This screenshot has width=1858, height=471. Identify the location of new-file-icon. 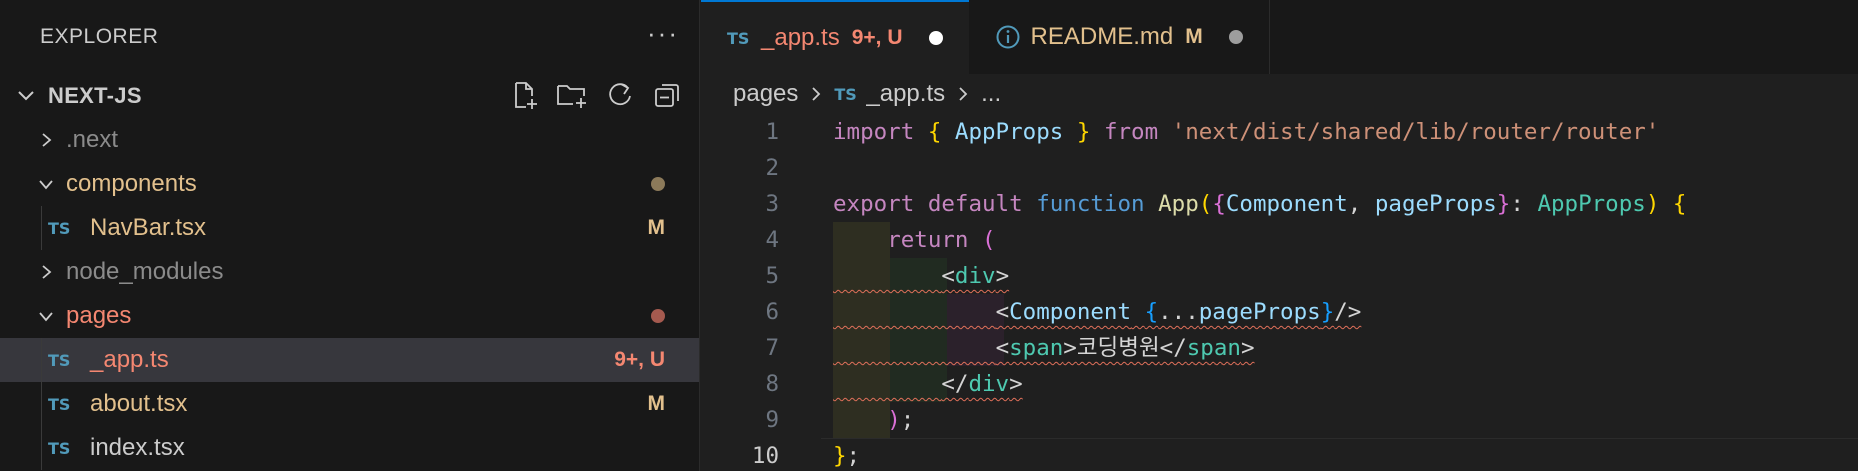
(524, 95).